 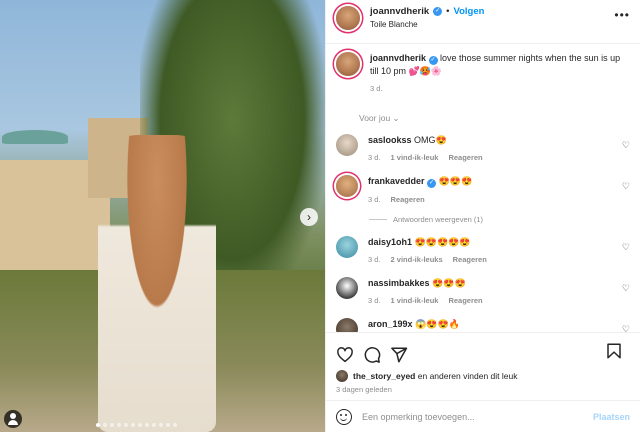 What do you see at coordinates (430, 140) in the screenshot?
I see `comment-text: OMG😍` at bounding box center [430, 140].